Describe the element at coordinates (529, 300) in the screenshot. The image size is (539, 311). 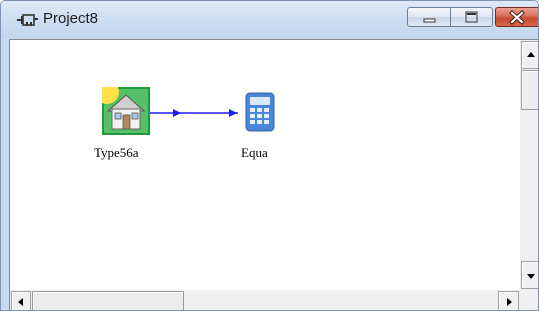
I see `size-grip` at that location.